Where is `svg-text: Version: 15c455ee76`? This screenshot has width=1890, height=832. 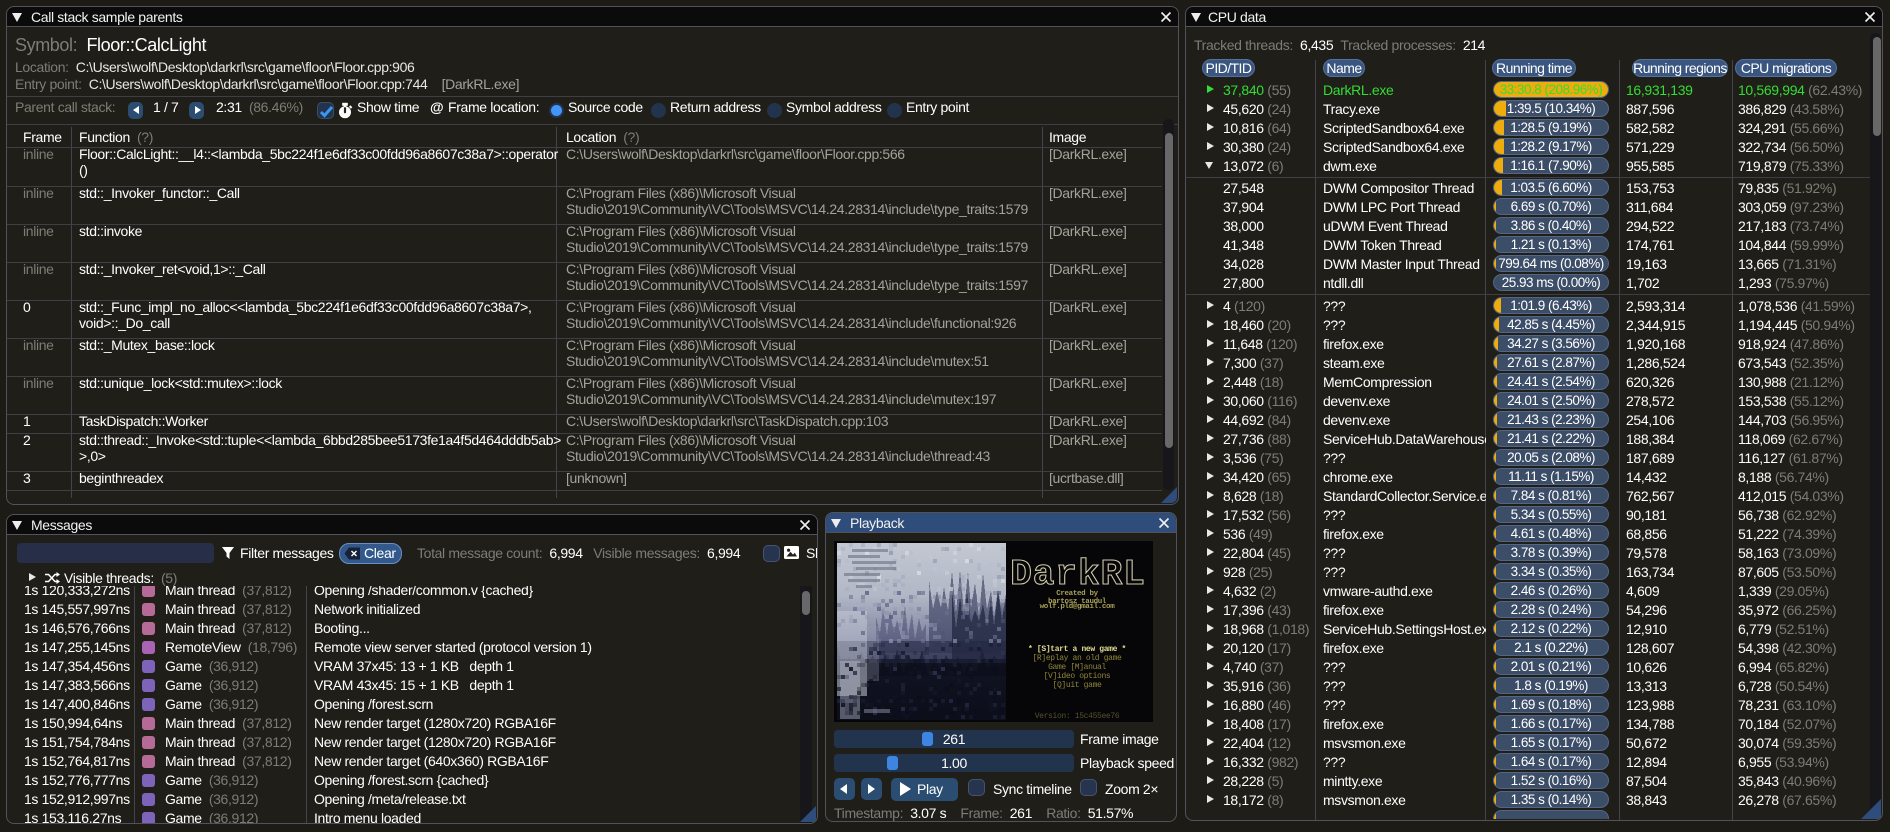
svg-text: Version: 15c455ee76 is located at coordinates (1077, 716).